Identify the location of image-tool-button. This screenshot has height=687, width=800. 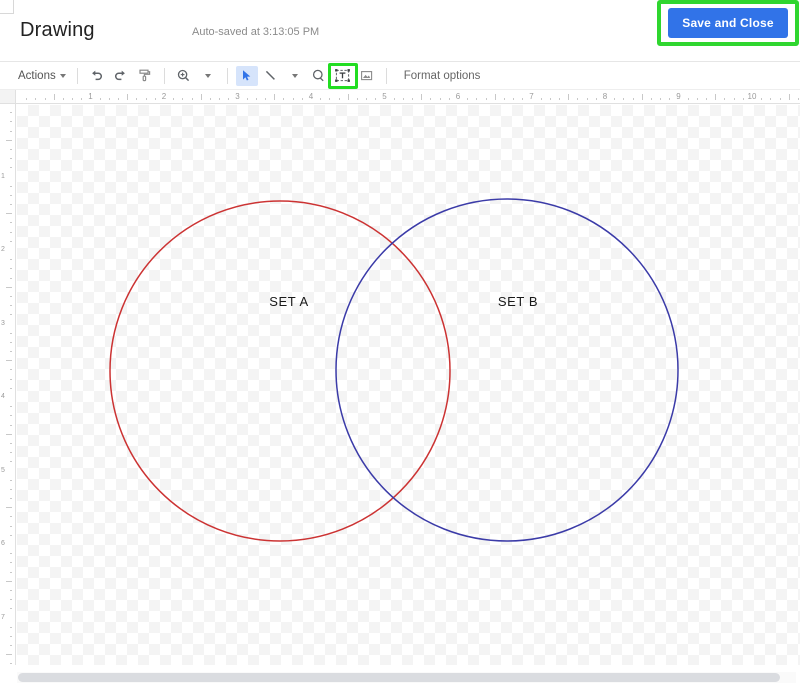
(367, 76).